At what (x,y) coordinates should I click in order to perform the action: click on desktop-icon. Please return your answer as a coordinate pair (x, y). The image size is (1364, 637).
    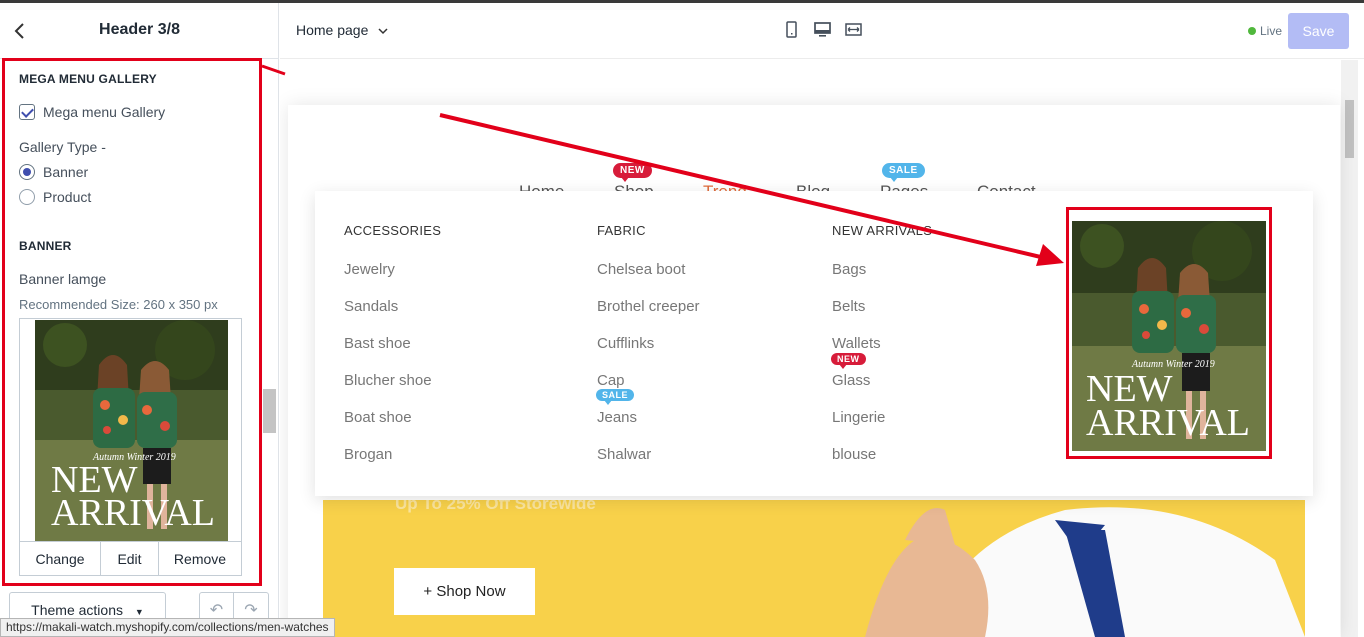
    Looking at the image, I should click on (822, 29).